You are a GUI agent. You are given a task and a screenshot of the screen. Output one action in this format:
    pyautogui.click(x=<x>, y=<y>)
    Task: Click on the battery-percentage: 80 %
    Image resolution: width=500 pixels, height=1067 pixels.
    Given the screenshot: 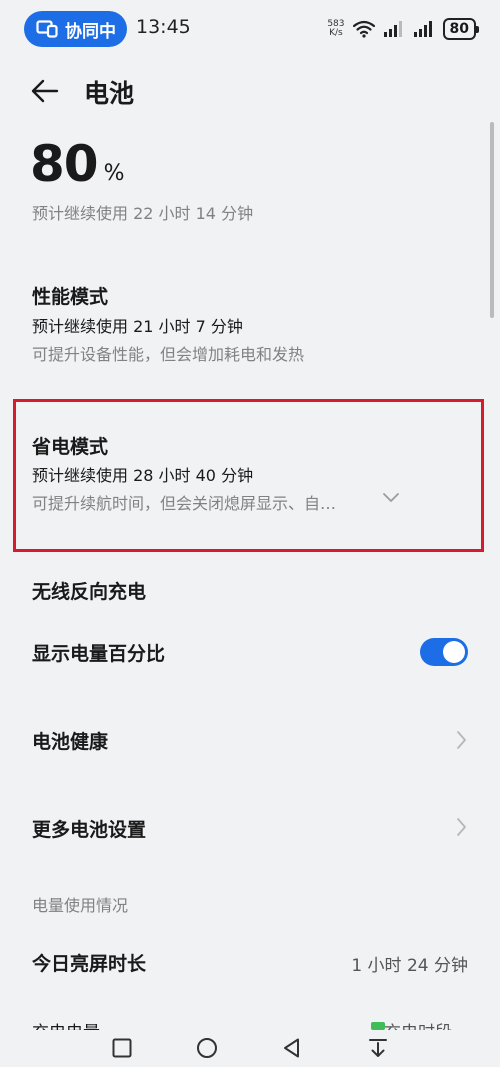 What is the action you would take?
    pyautogui.click(x=77, y=164)
    